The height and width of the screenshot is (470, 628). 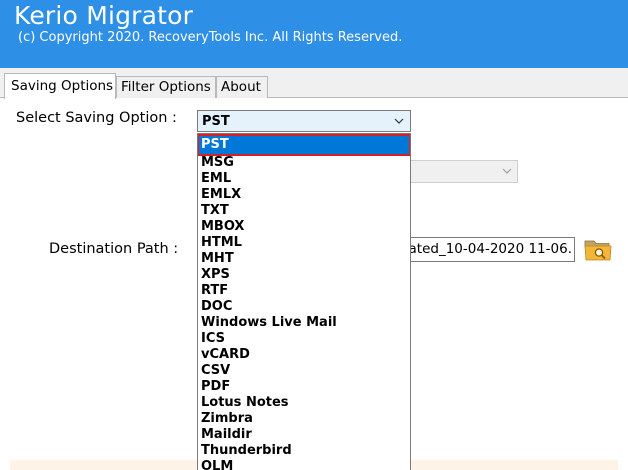 What do you see at coordinates (304, 275) in the screenshot?
I see `dropdown-option-xps: XPS` at bounding box center [304, 275].